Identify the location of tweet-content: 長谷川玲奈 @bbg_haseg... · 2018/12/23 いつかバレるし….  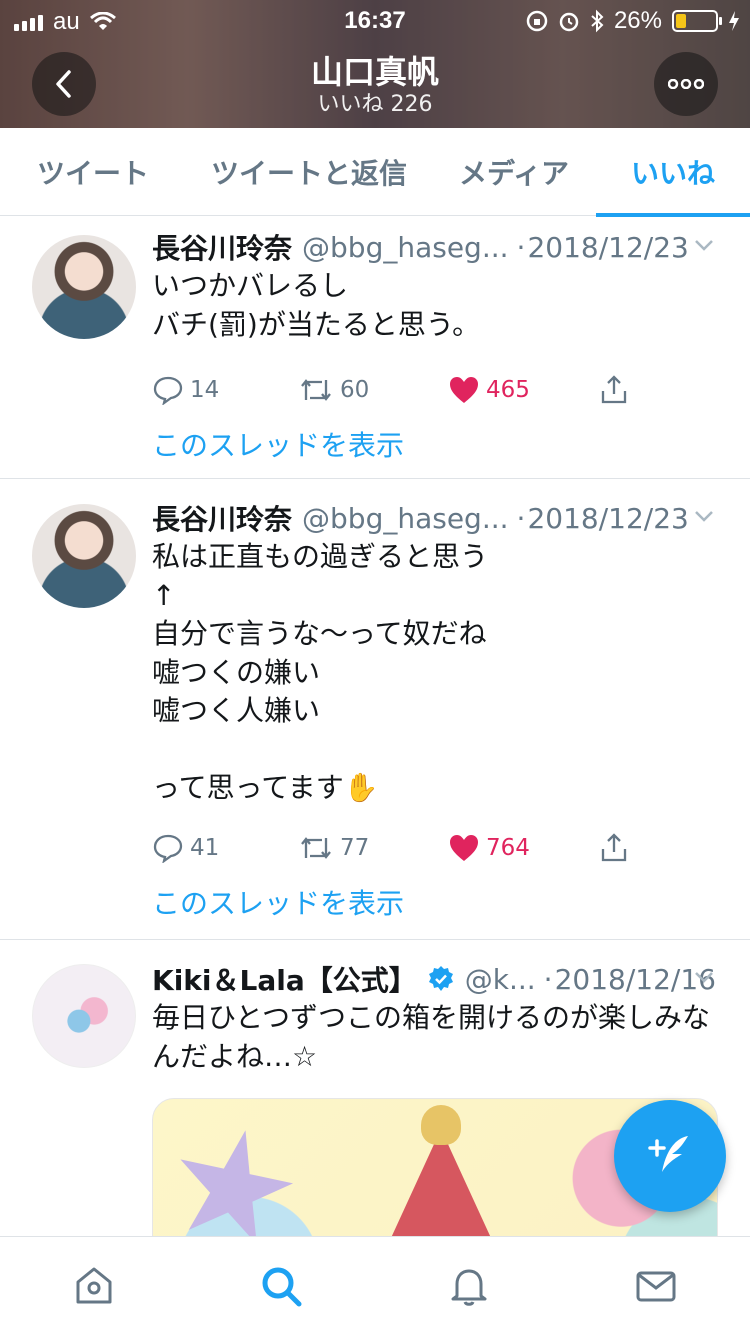
(439, 345).